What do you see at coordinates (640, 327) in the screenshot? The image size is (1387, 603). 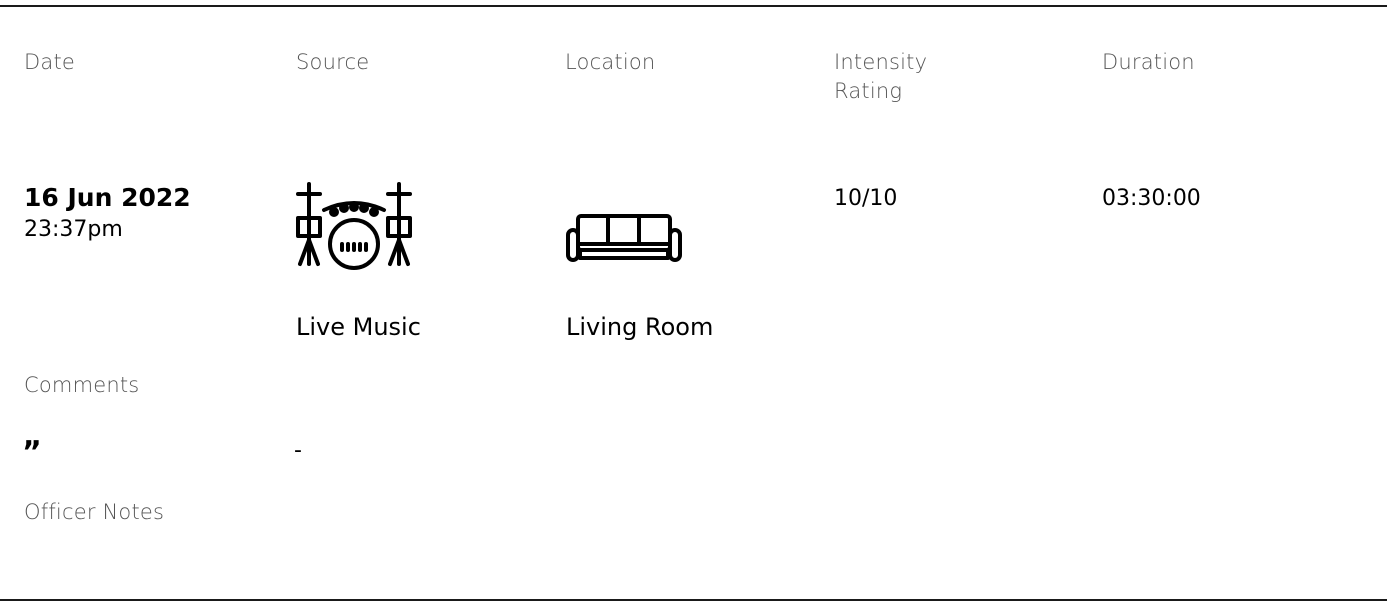 I see `location-label: Living Room` at bounding box center [640, 327].